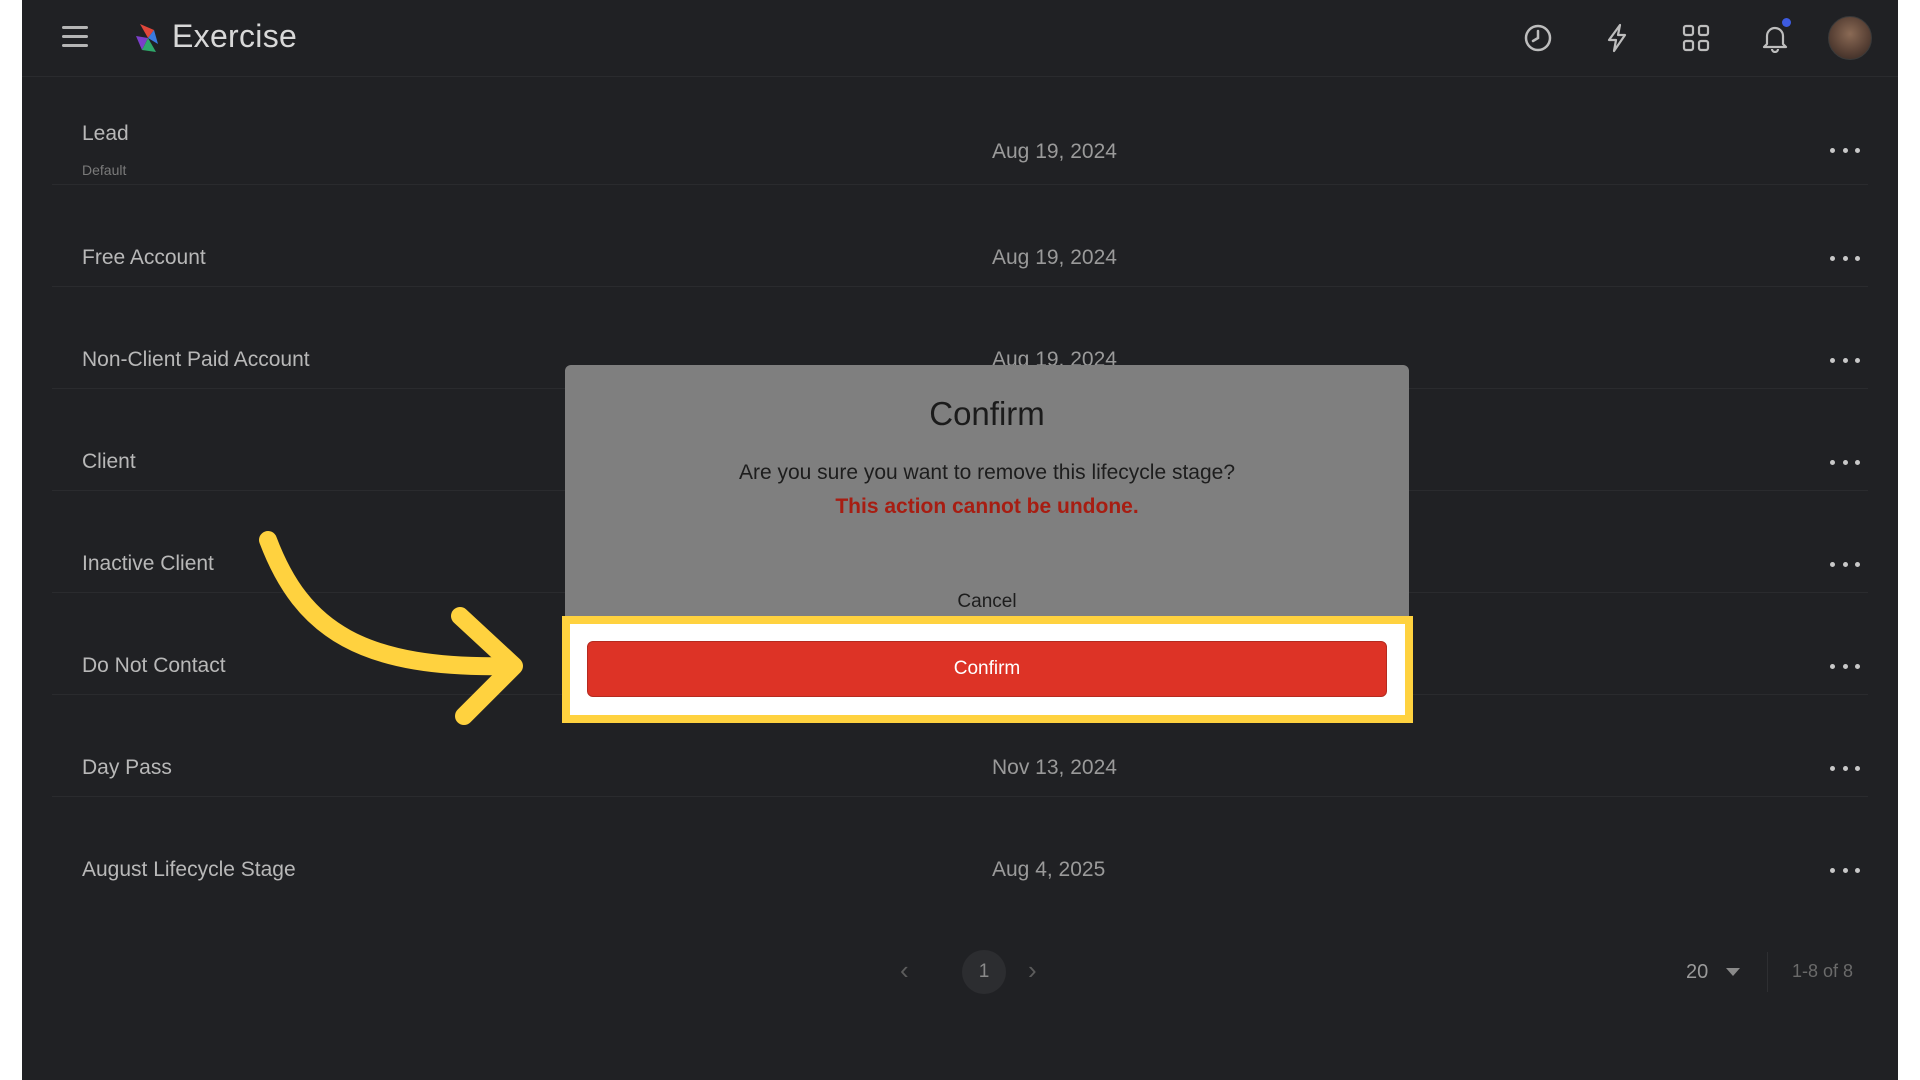 Image resolution: width=1920 pixels, height=1080 pixels. Describe the element at coordinates (1697, 971) in the screenshot. I see `per-page-value: 20` at that location.